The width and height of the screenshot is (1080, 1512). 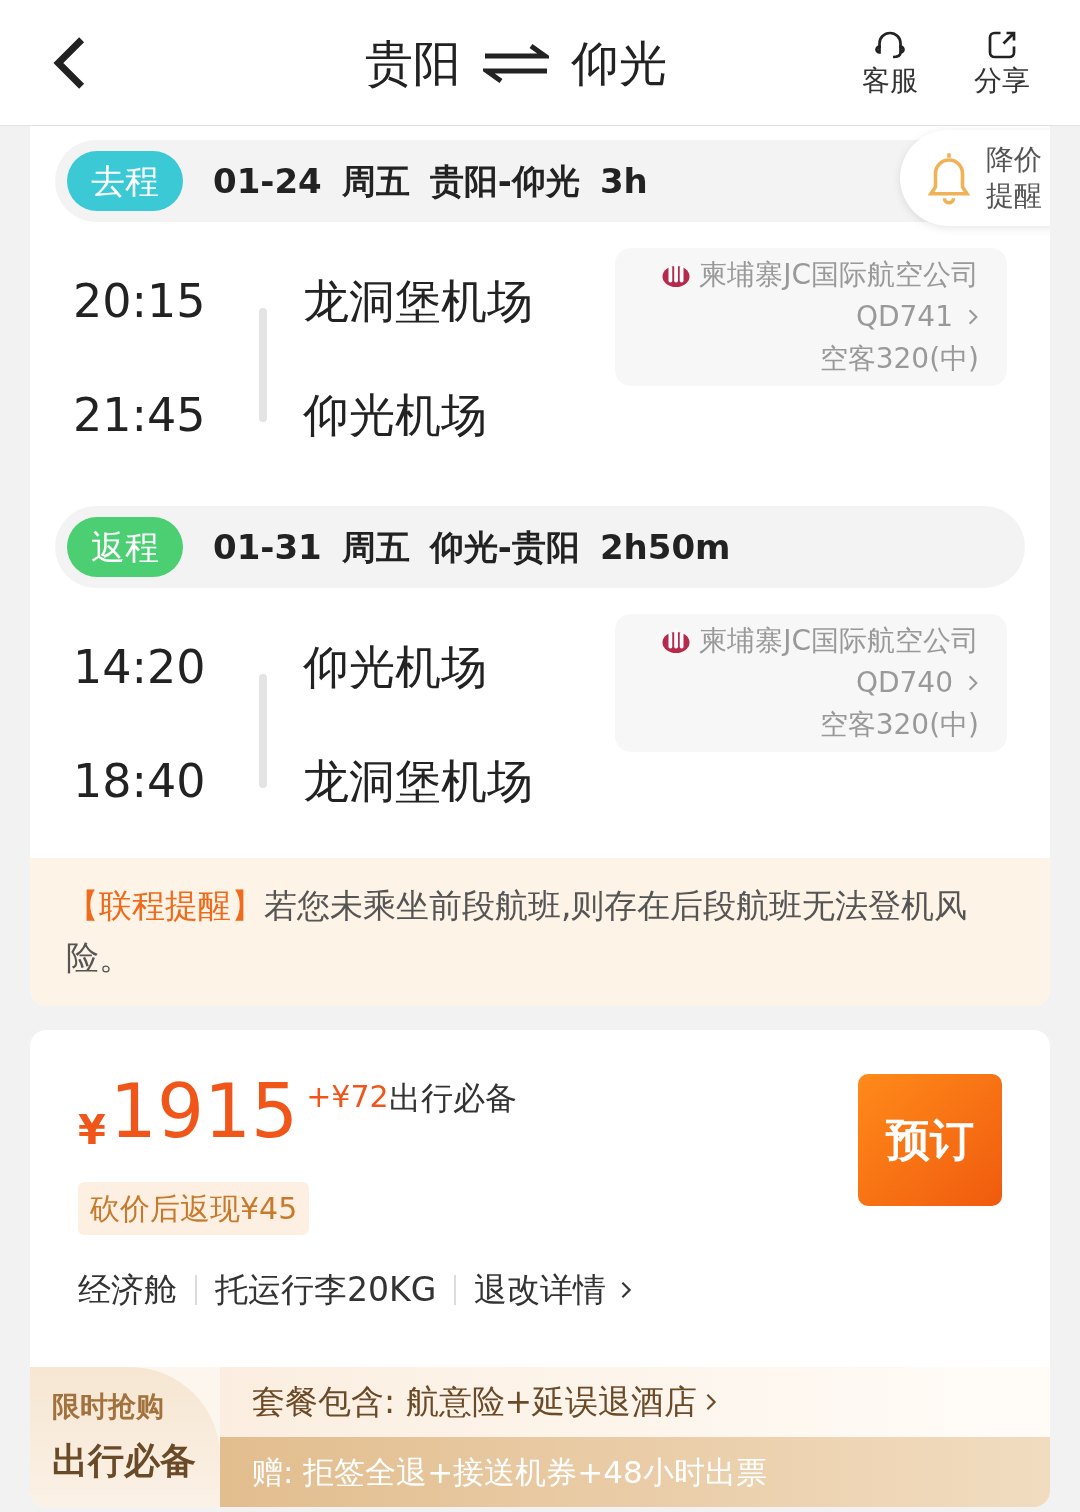 I want to click on bundle-includes: 套餐包含: 航意险+延误退酒店, so click(x=475, y=1402).